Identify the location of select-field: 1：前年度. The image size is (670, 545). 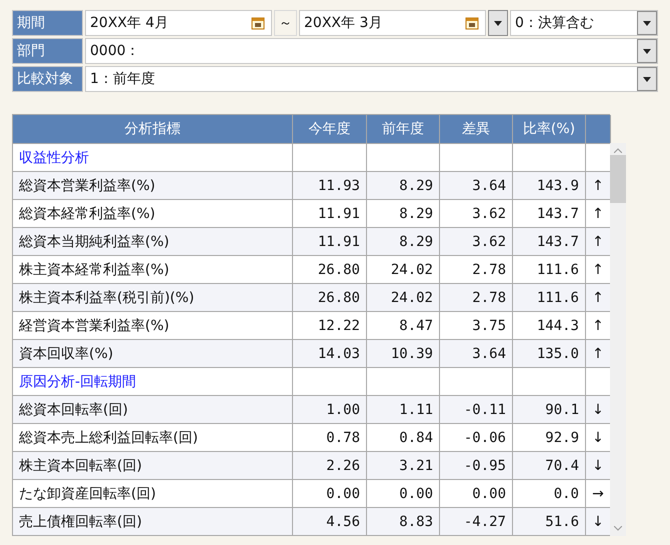
(371, 79).